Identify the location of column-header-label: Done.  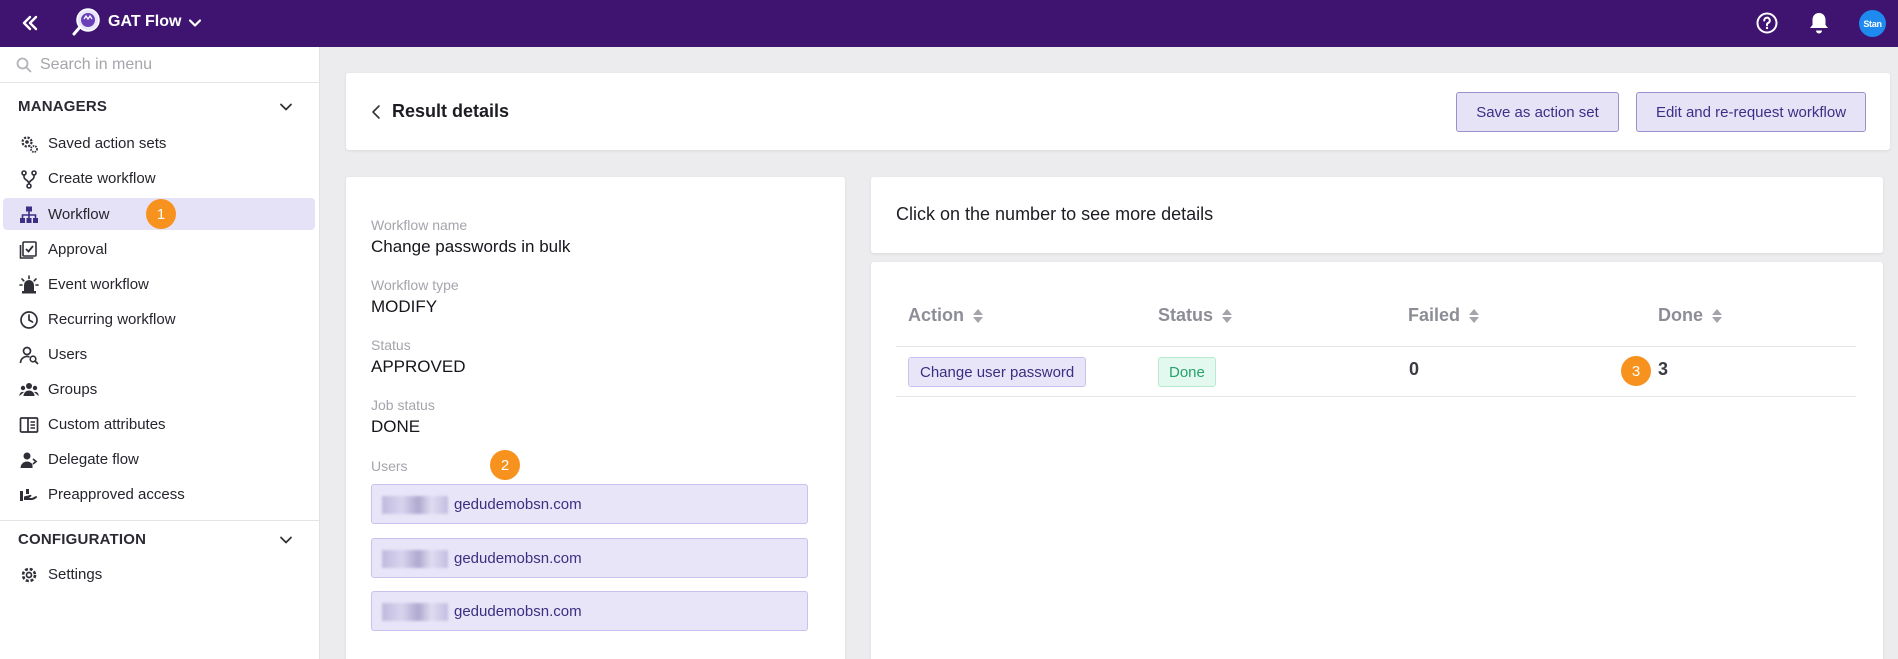
(1680, 315).